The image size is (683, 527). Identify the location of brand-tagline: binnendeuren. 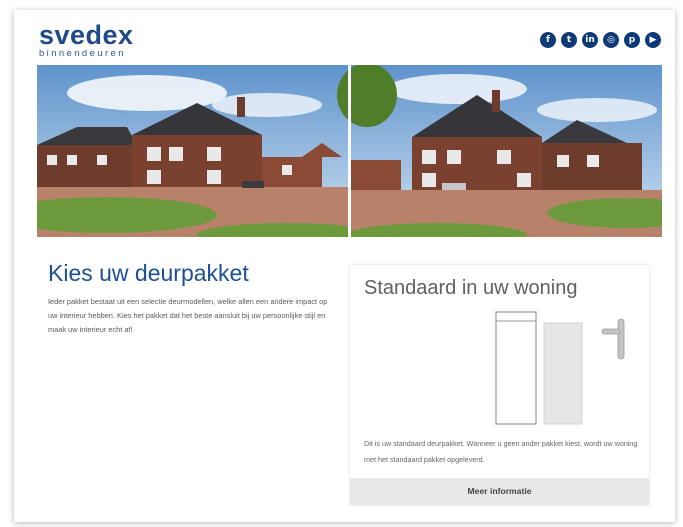
(82, 53).